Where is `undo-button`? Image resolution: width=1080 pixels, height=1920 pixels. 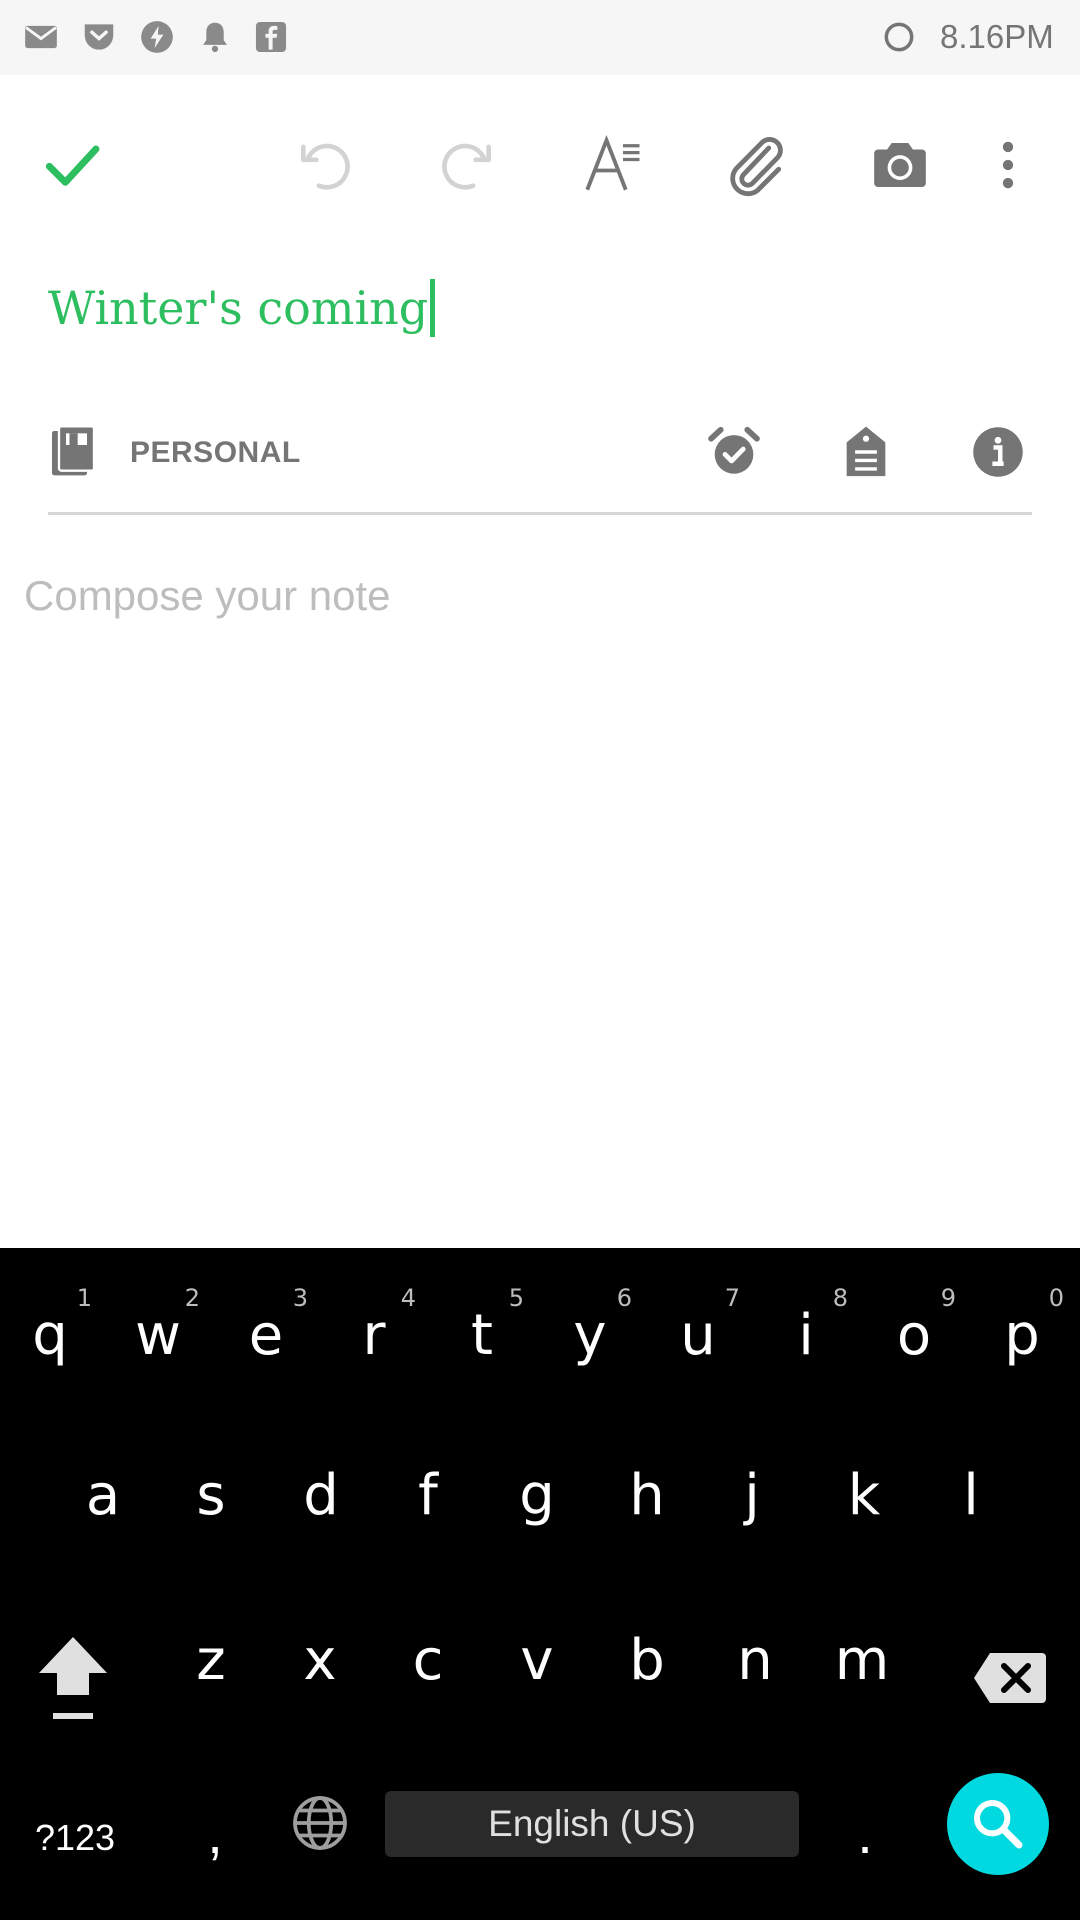
undo-button is located at coordinates (324, 165).